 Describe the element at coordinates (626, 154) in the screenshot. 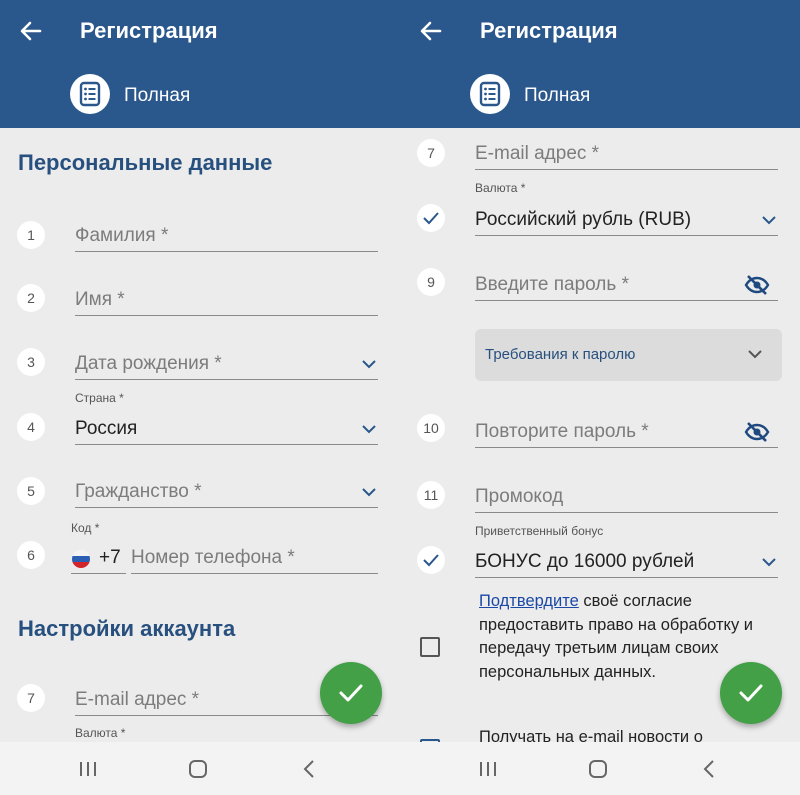

I see `email-field: E-mail адрес *` at that location.